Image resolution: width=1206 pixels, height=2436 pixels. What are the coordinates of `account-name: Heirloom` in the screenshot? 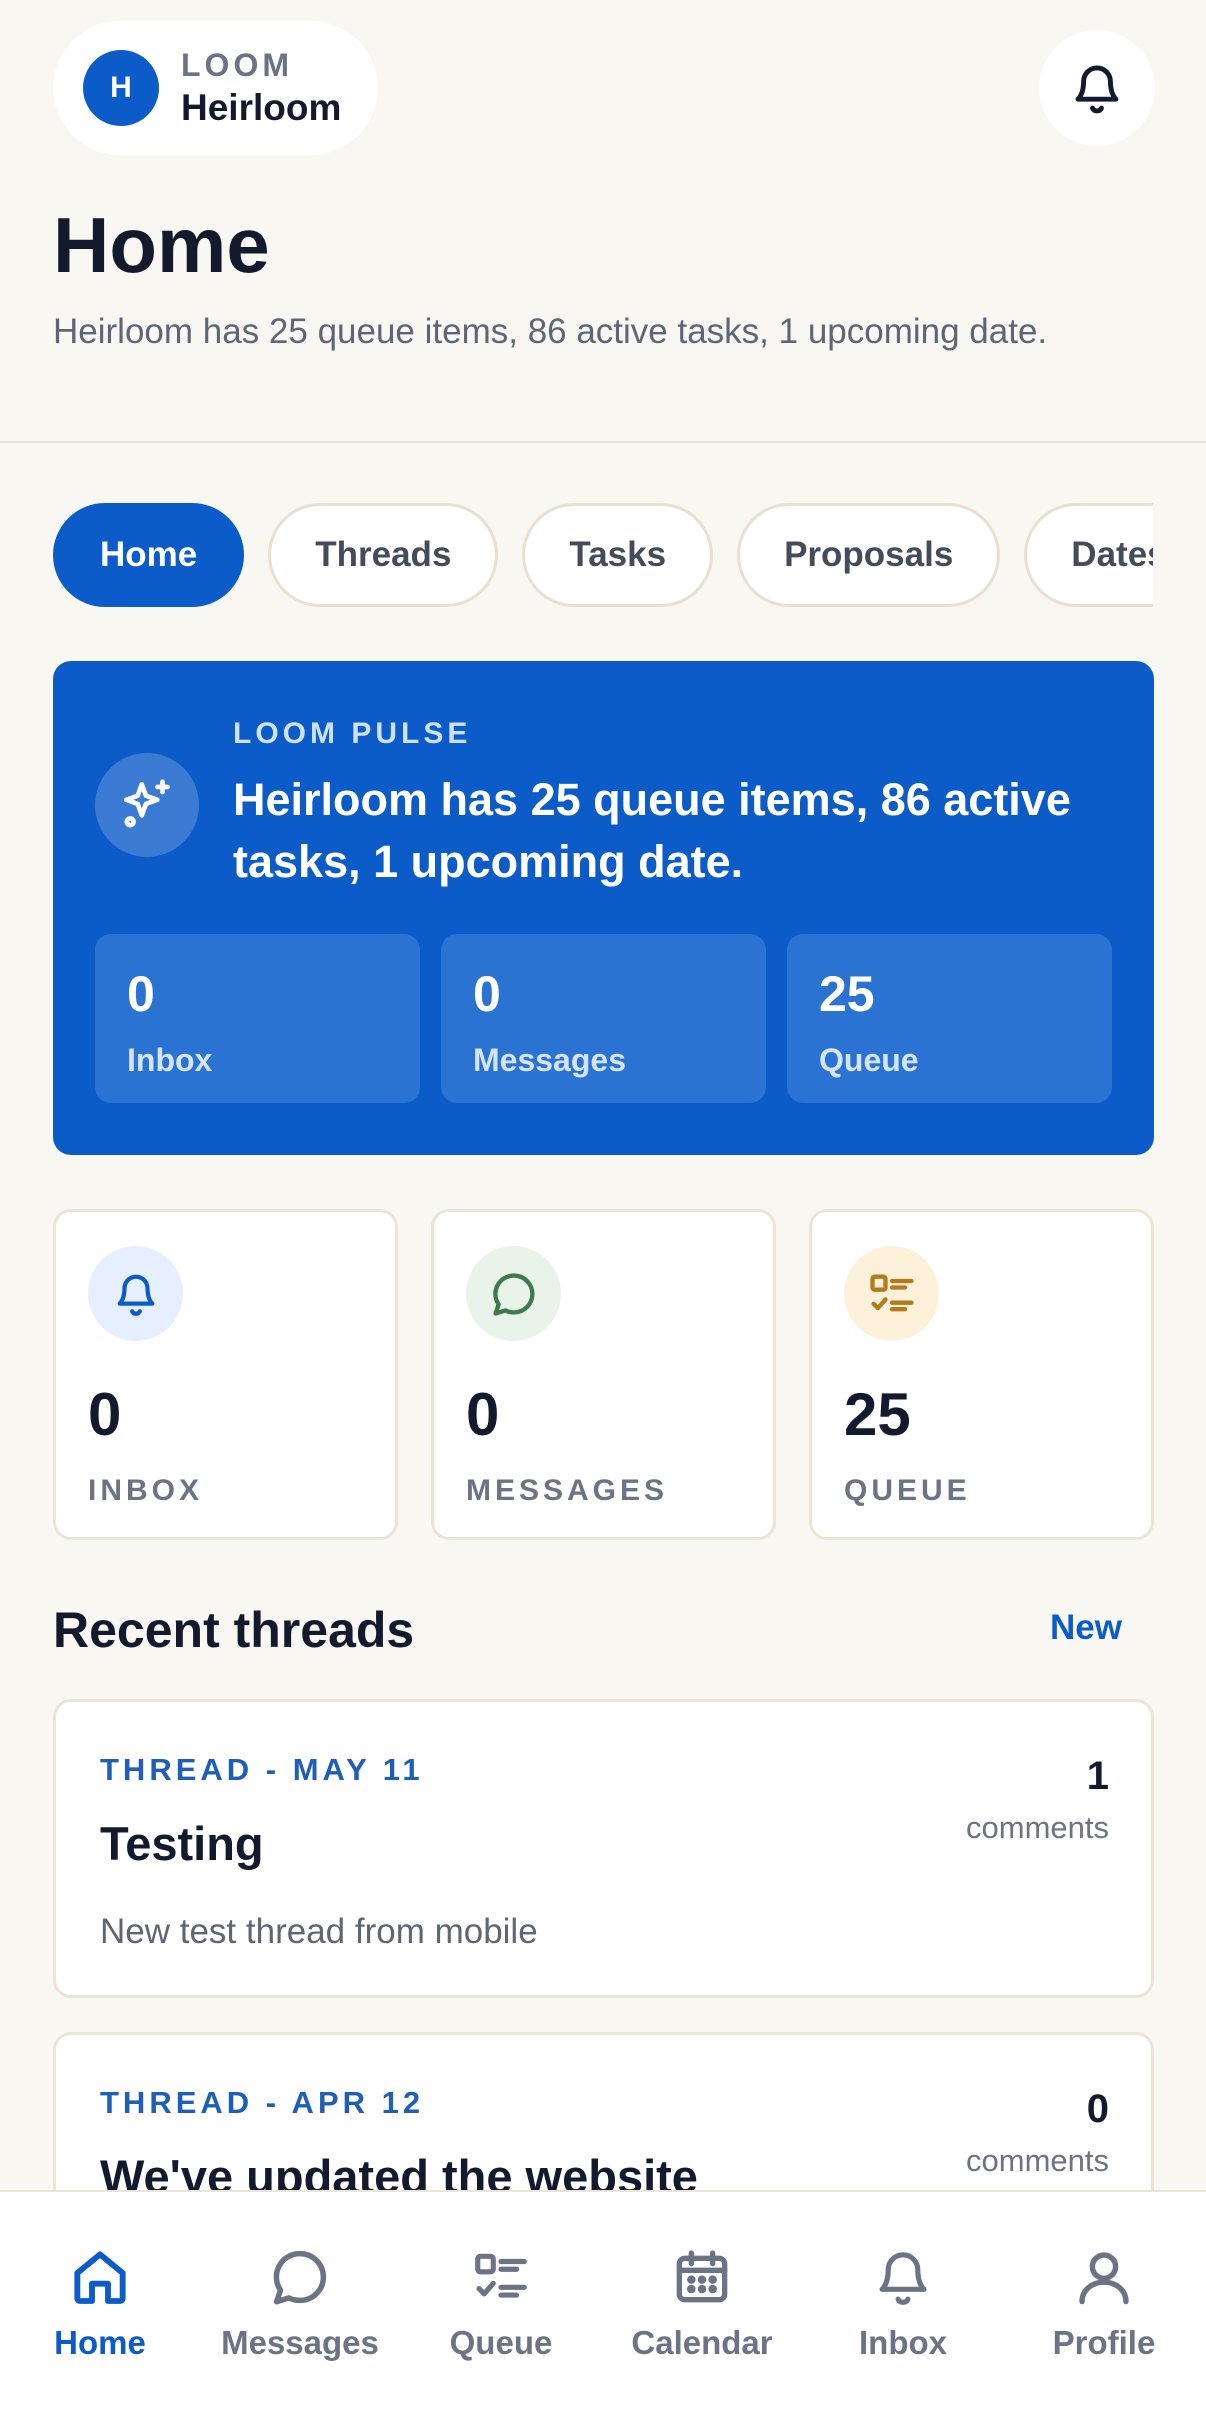 It's located at (261, 107).